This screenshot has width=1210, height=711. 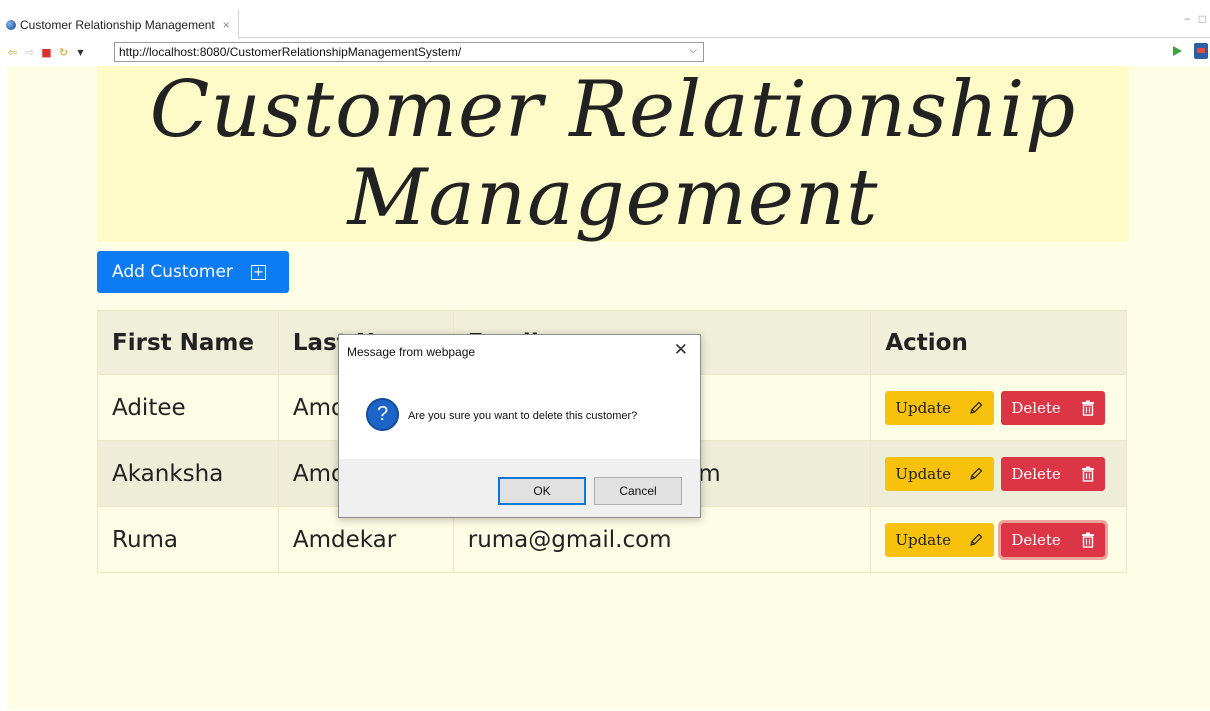 I want to click on globe-icon, so click(x=11, y=24).